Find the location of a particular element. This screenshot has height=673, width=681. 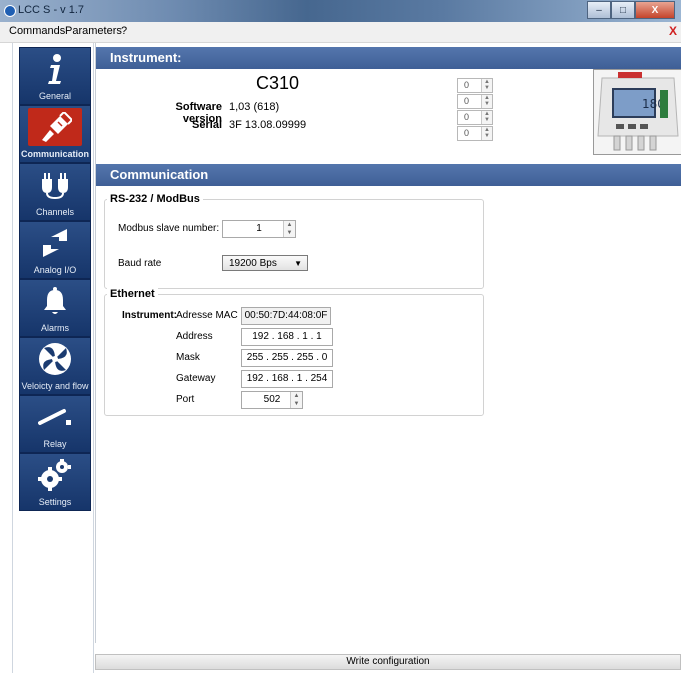

ethernet-plug-icon is located at coordinates (55, 127).